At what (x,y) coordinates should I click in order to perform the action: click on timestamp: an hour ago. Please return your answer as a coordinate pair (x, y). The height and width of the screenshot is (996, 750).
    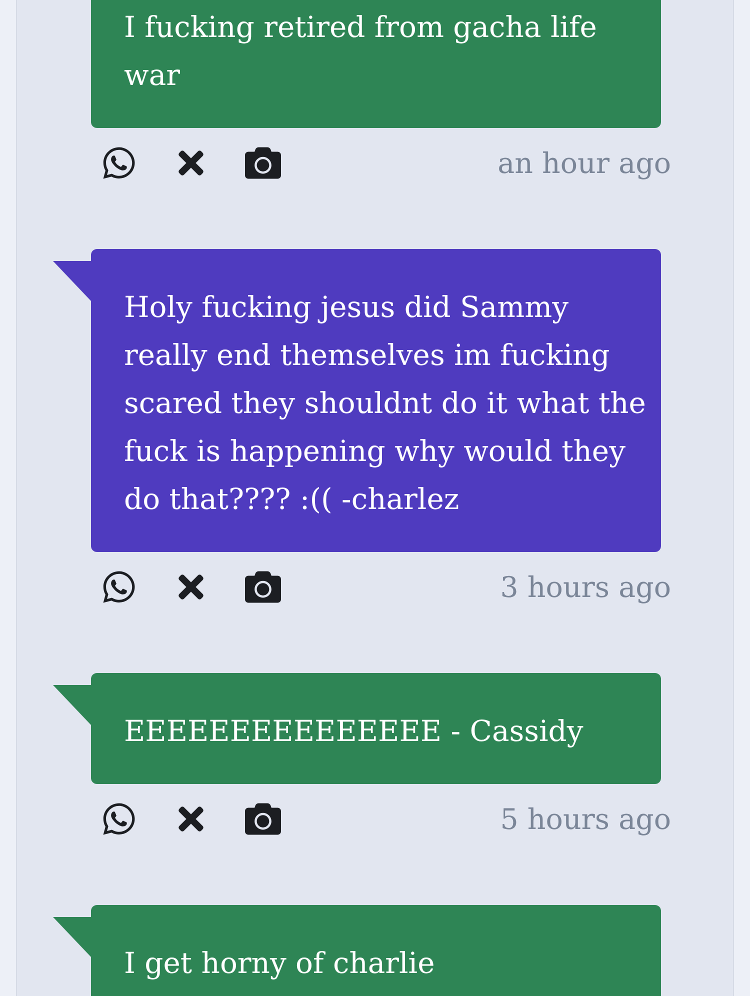
    Looking at the image, I should click on (584, 163).